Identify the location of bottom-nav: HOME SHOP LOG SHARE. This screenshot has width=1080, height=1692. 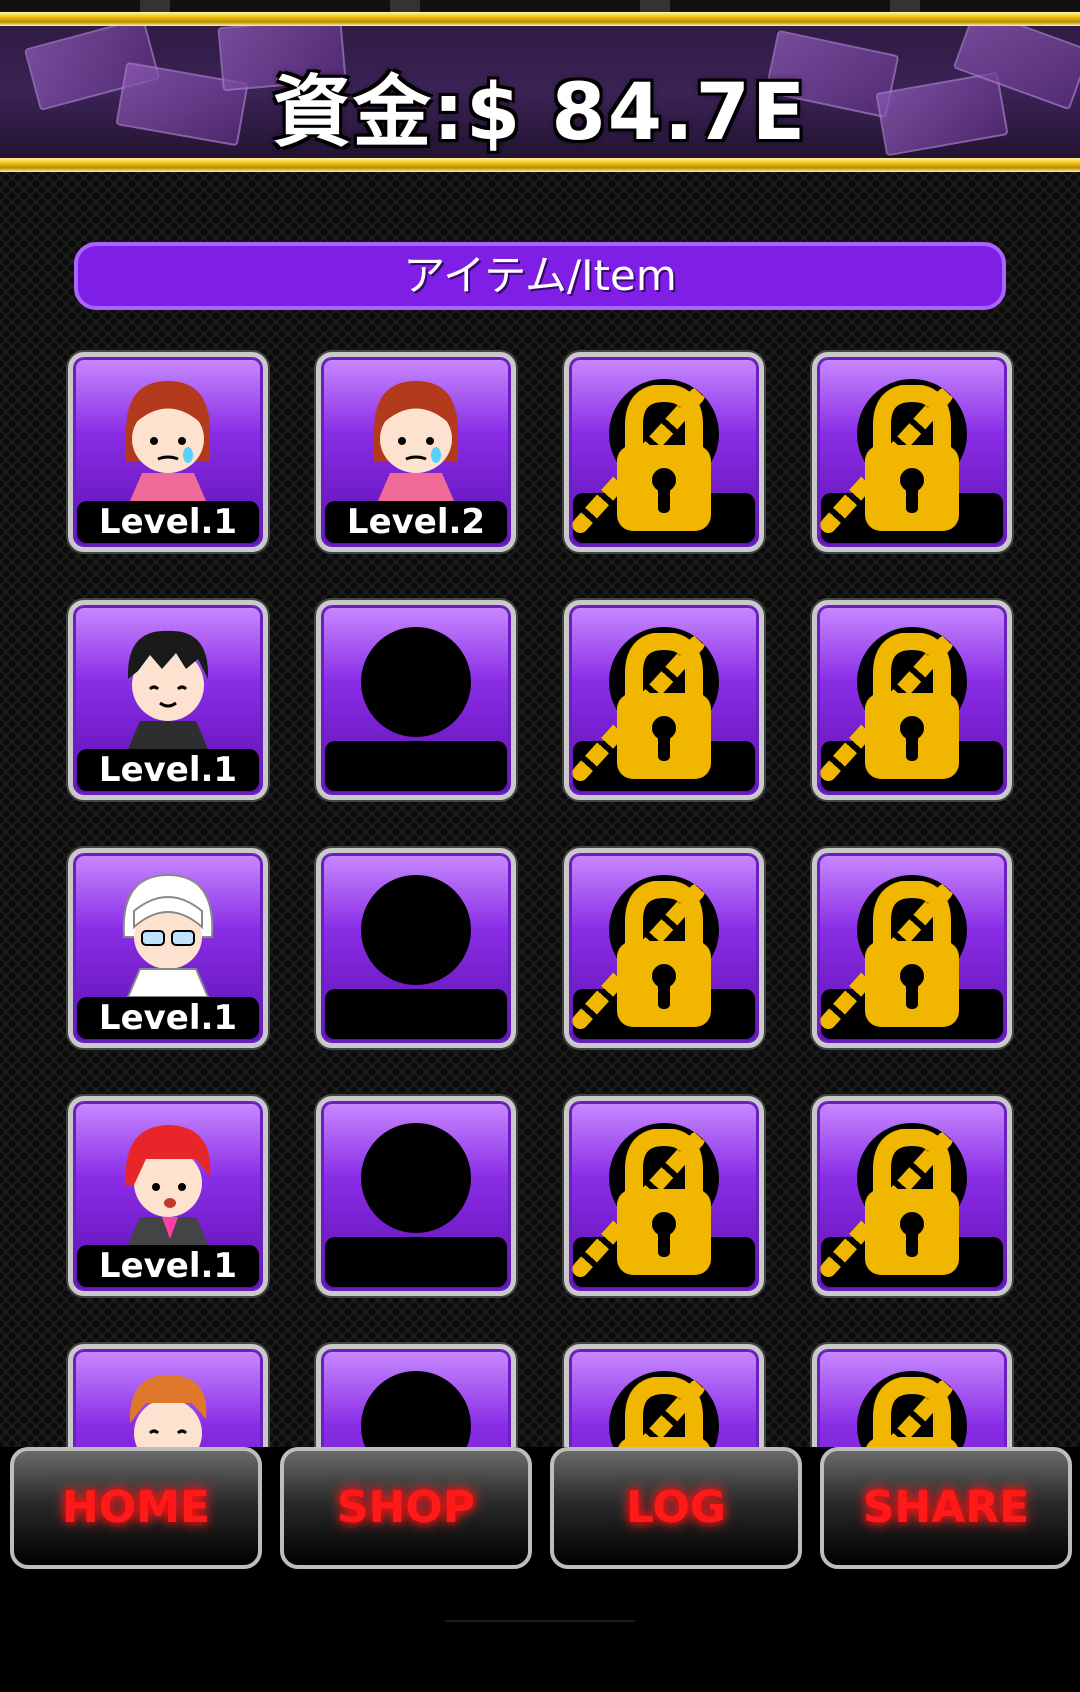
(540, 1508).